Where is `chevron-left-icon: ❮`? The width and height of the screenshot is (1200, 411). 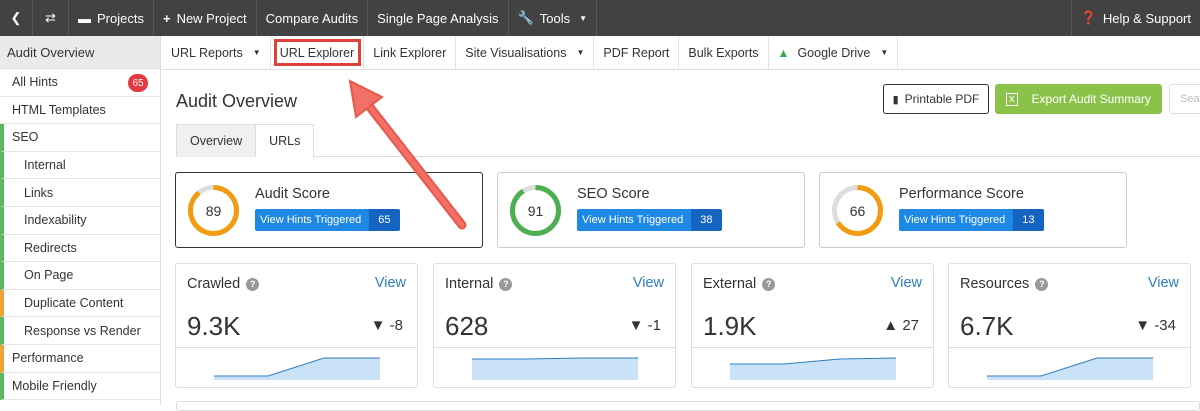
chevron-left-icon: ❮ is located at coordinates (16, 17).